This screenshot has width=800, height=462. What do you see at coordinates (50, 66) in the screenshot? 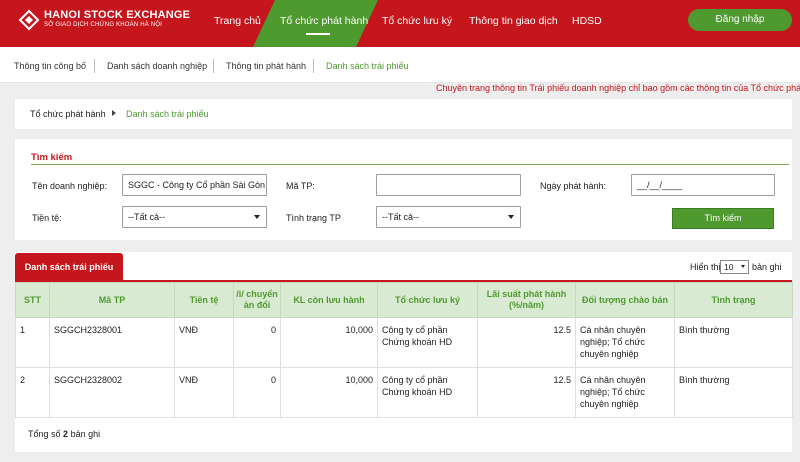
I see `subnav-disclosure: Thông tin công bố` at bounding box center [50, 66].